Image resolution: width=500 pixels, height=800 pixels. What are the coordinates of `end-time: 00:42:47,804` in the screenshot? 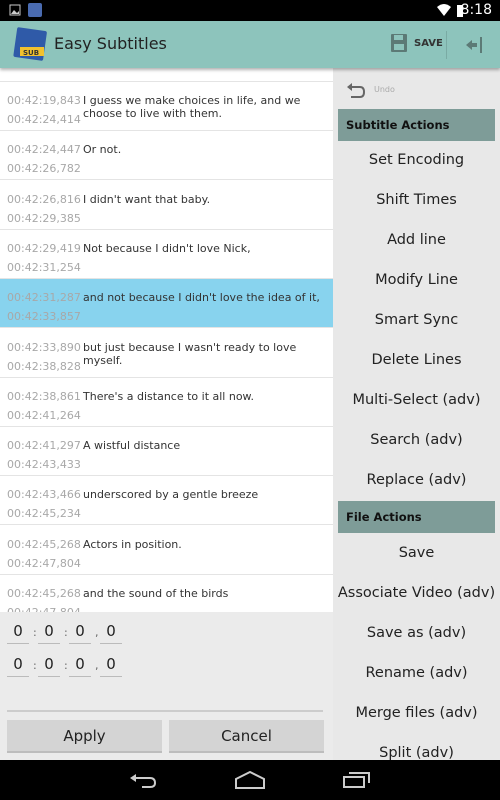 It's located at (44, 563).